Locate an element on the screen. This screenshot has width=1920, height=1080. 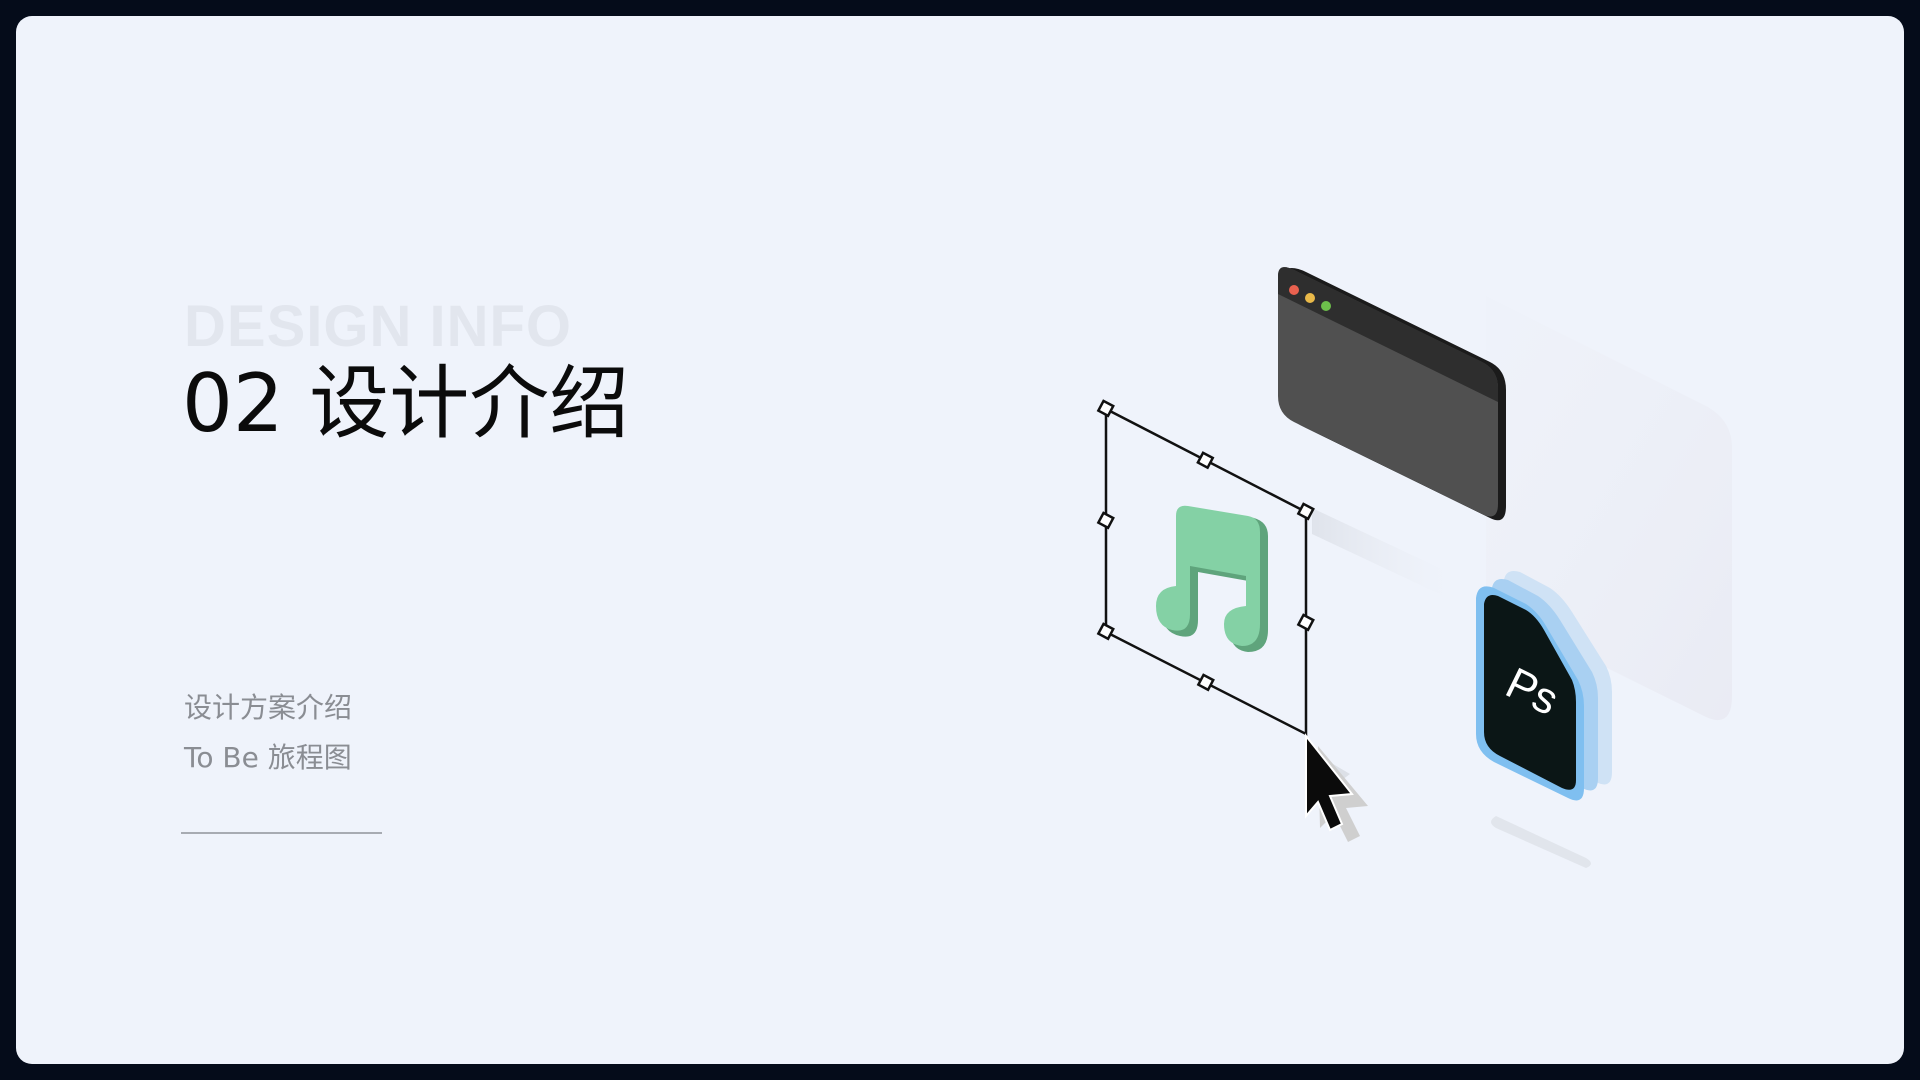
traffic-light-red is located at coordinates (1294, 290).